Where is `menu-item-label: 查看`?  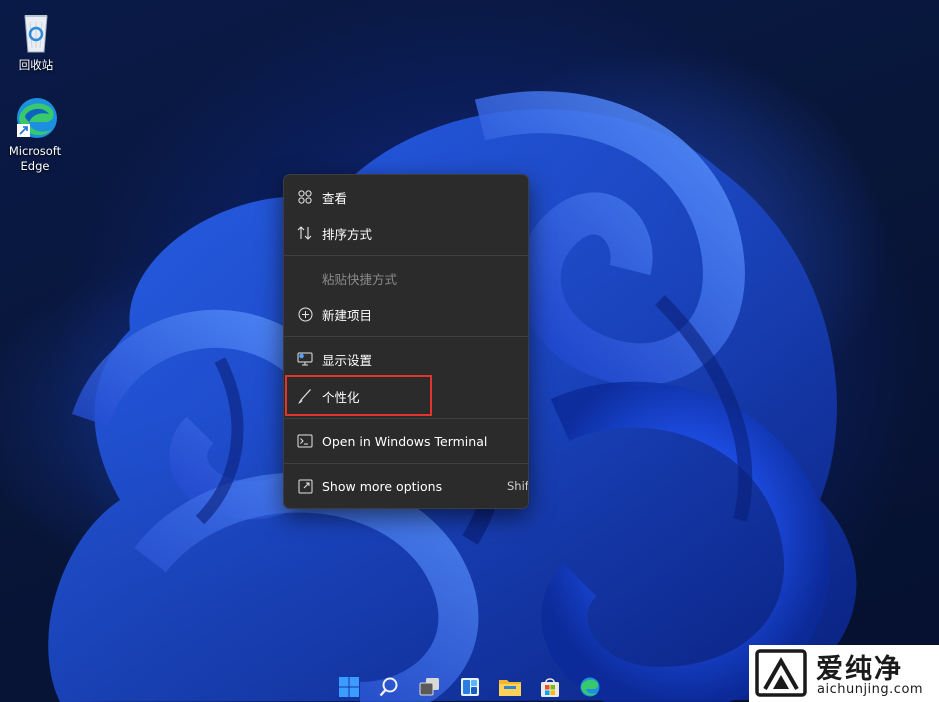 menu-item-label: 查看 is located at coordinates (335, 198).